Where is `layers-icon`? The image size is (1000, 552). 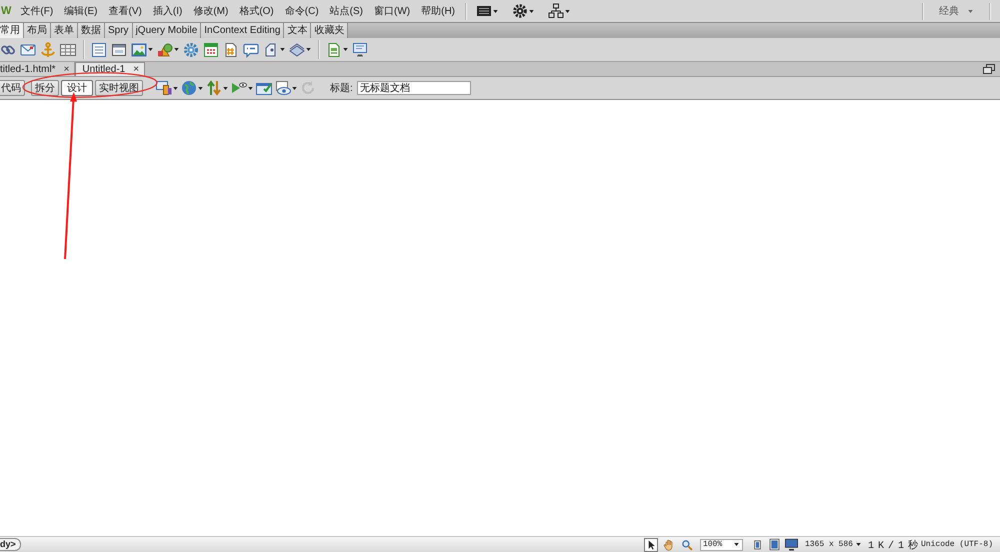 layers-icon is located at coordinates (297, 50).